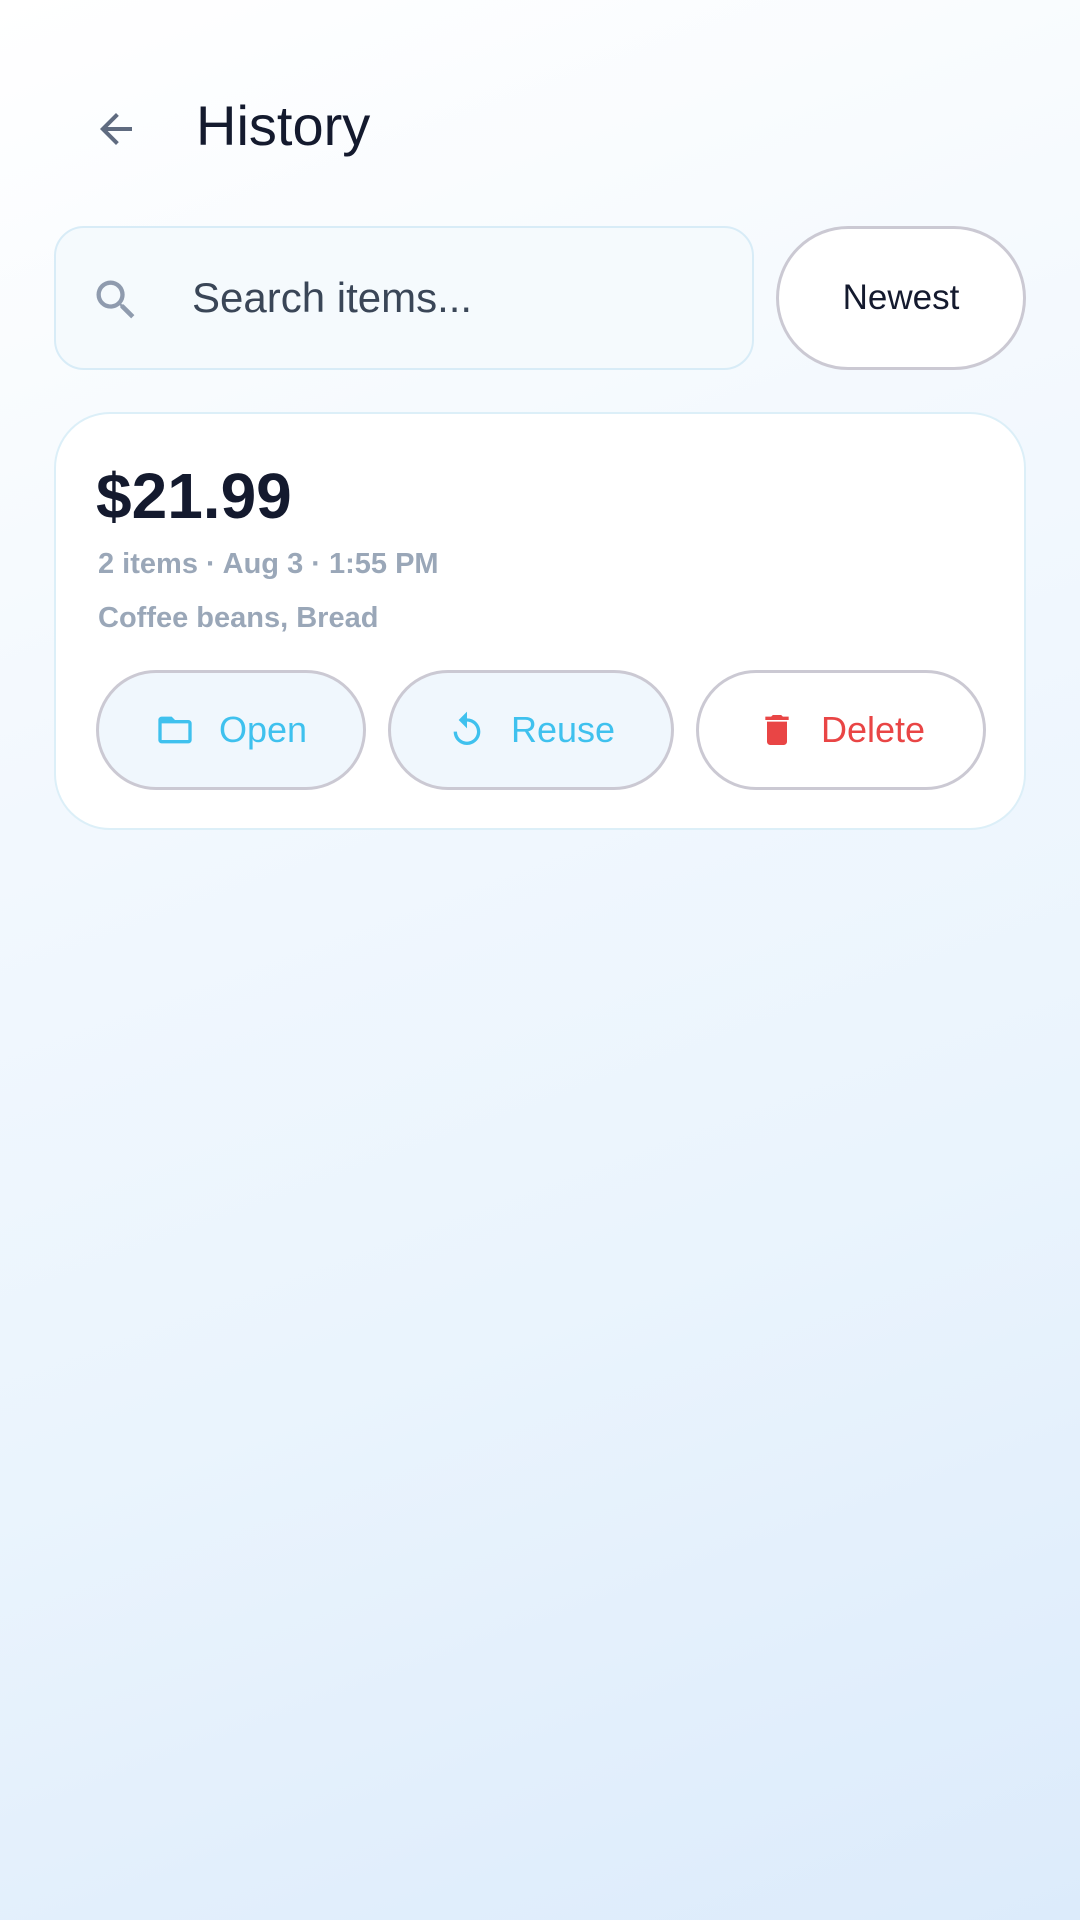  Describe the element at coordinates (263, 729) in the screenshot. I see `open-label: Open` at that location.